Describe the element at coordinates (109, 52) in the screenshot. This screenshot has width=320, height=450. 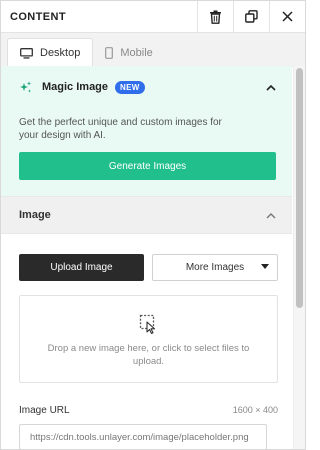
I see `mobile-icon` at that location.